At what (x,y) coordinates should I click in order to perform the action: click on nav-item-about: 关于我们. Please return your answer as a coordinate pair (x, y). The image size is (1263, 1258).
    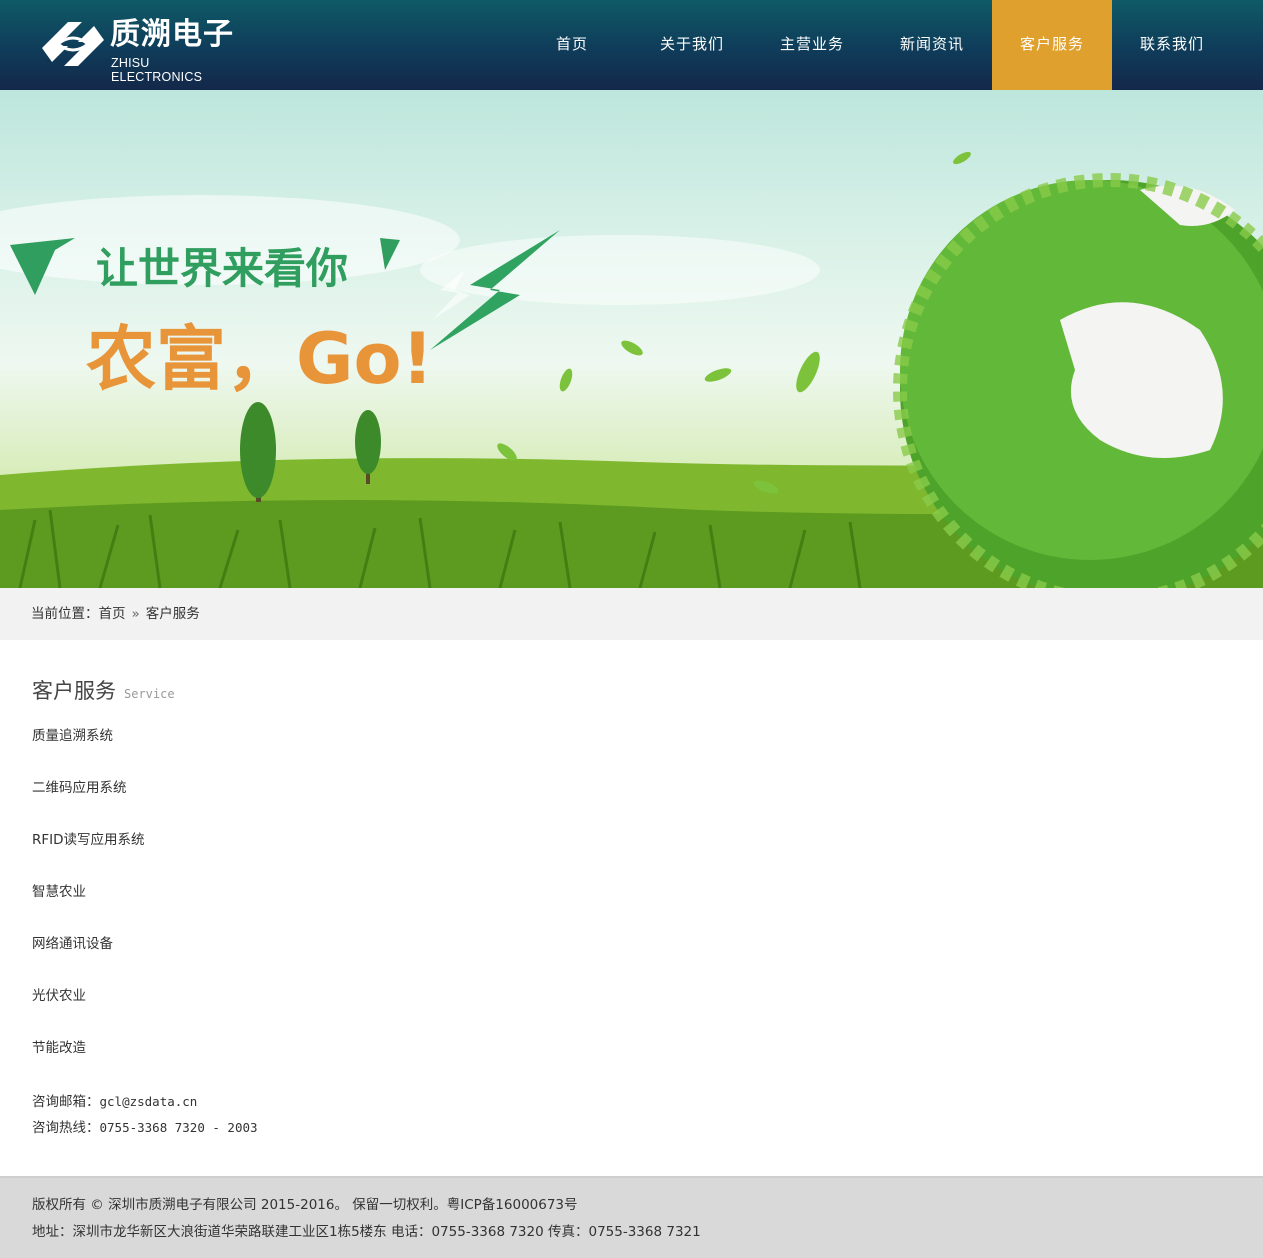
    Looking at the image, I should click on (692, 45).